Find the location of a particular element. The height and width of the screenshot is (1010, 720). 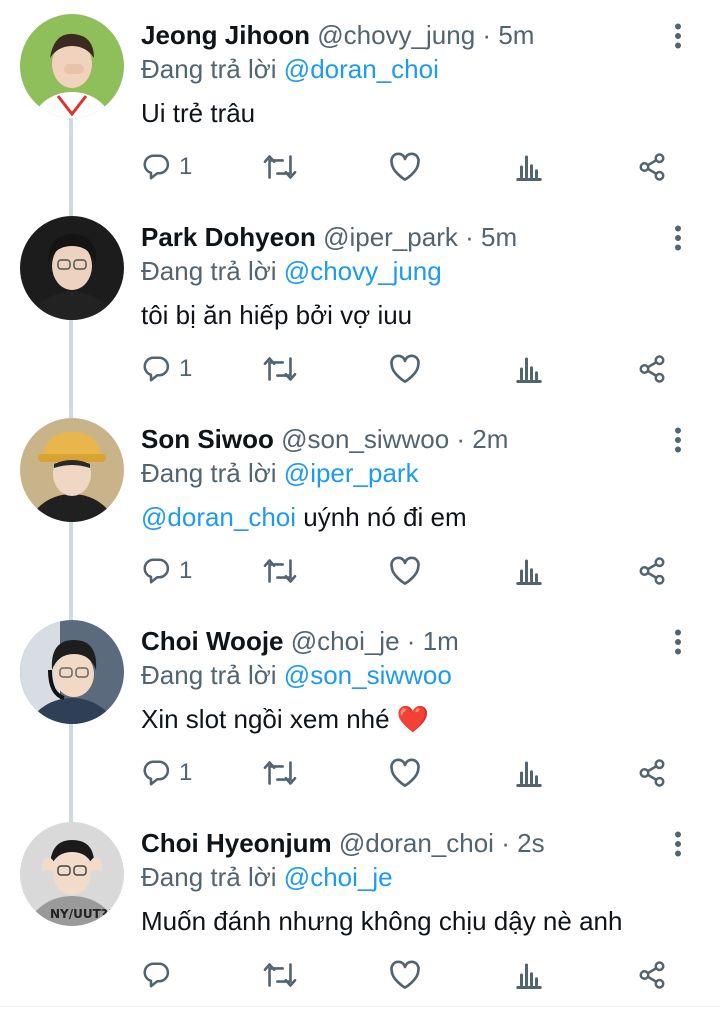

replying-to: Đang trả lời @iper_park is located at coordinates (280, 473).